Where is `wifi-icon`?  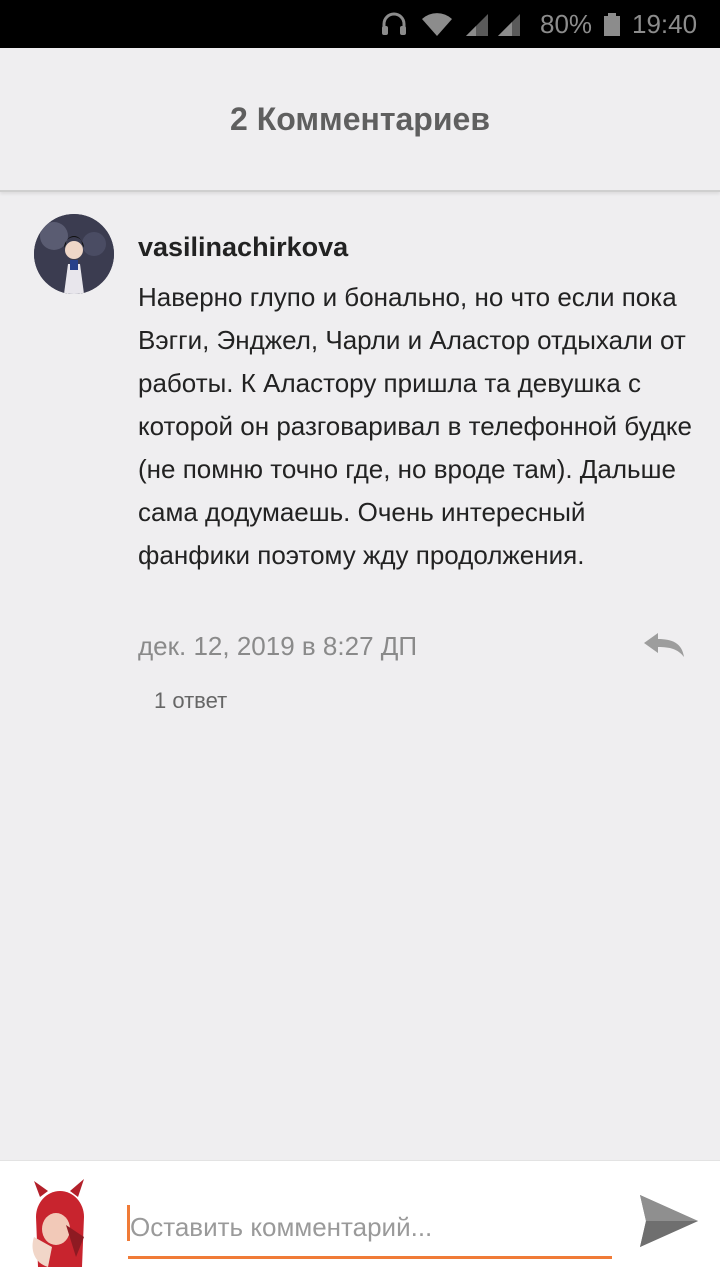 wifi-icon is located at coordinates (437, 24).